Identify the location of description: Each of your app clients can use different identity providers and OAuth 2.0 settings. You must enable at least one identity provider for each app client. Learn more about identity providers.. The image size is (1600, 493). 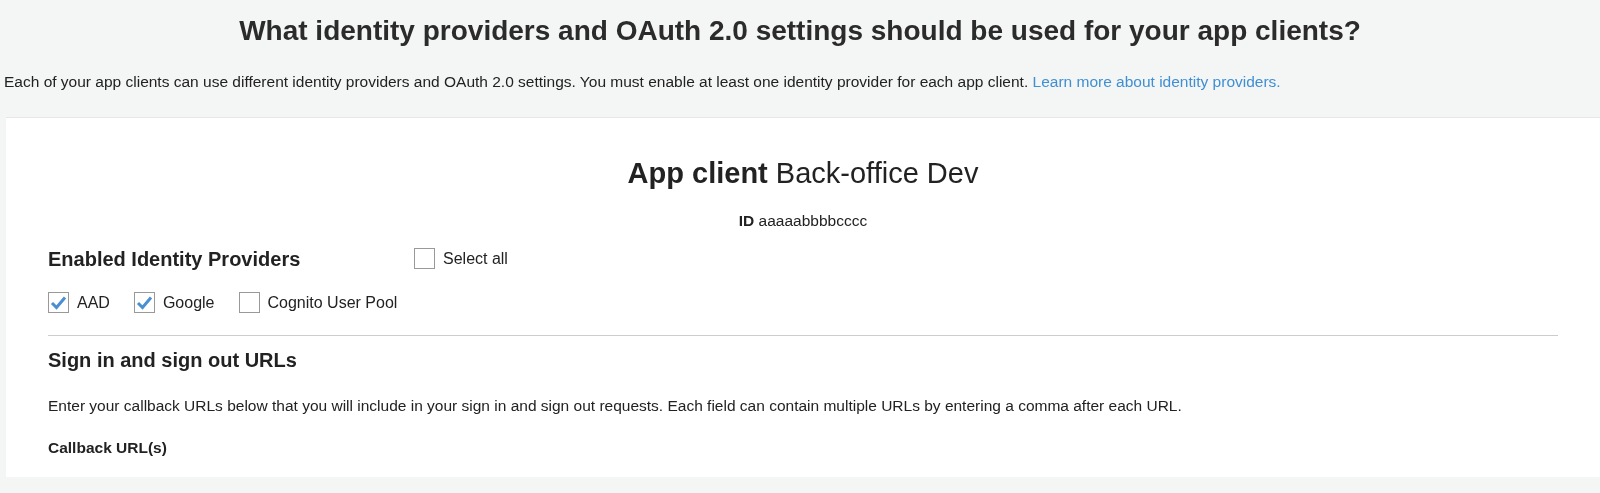
(643, 81).